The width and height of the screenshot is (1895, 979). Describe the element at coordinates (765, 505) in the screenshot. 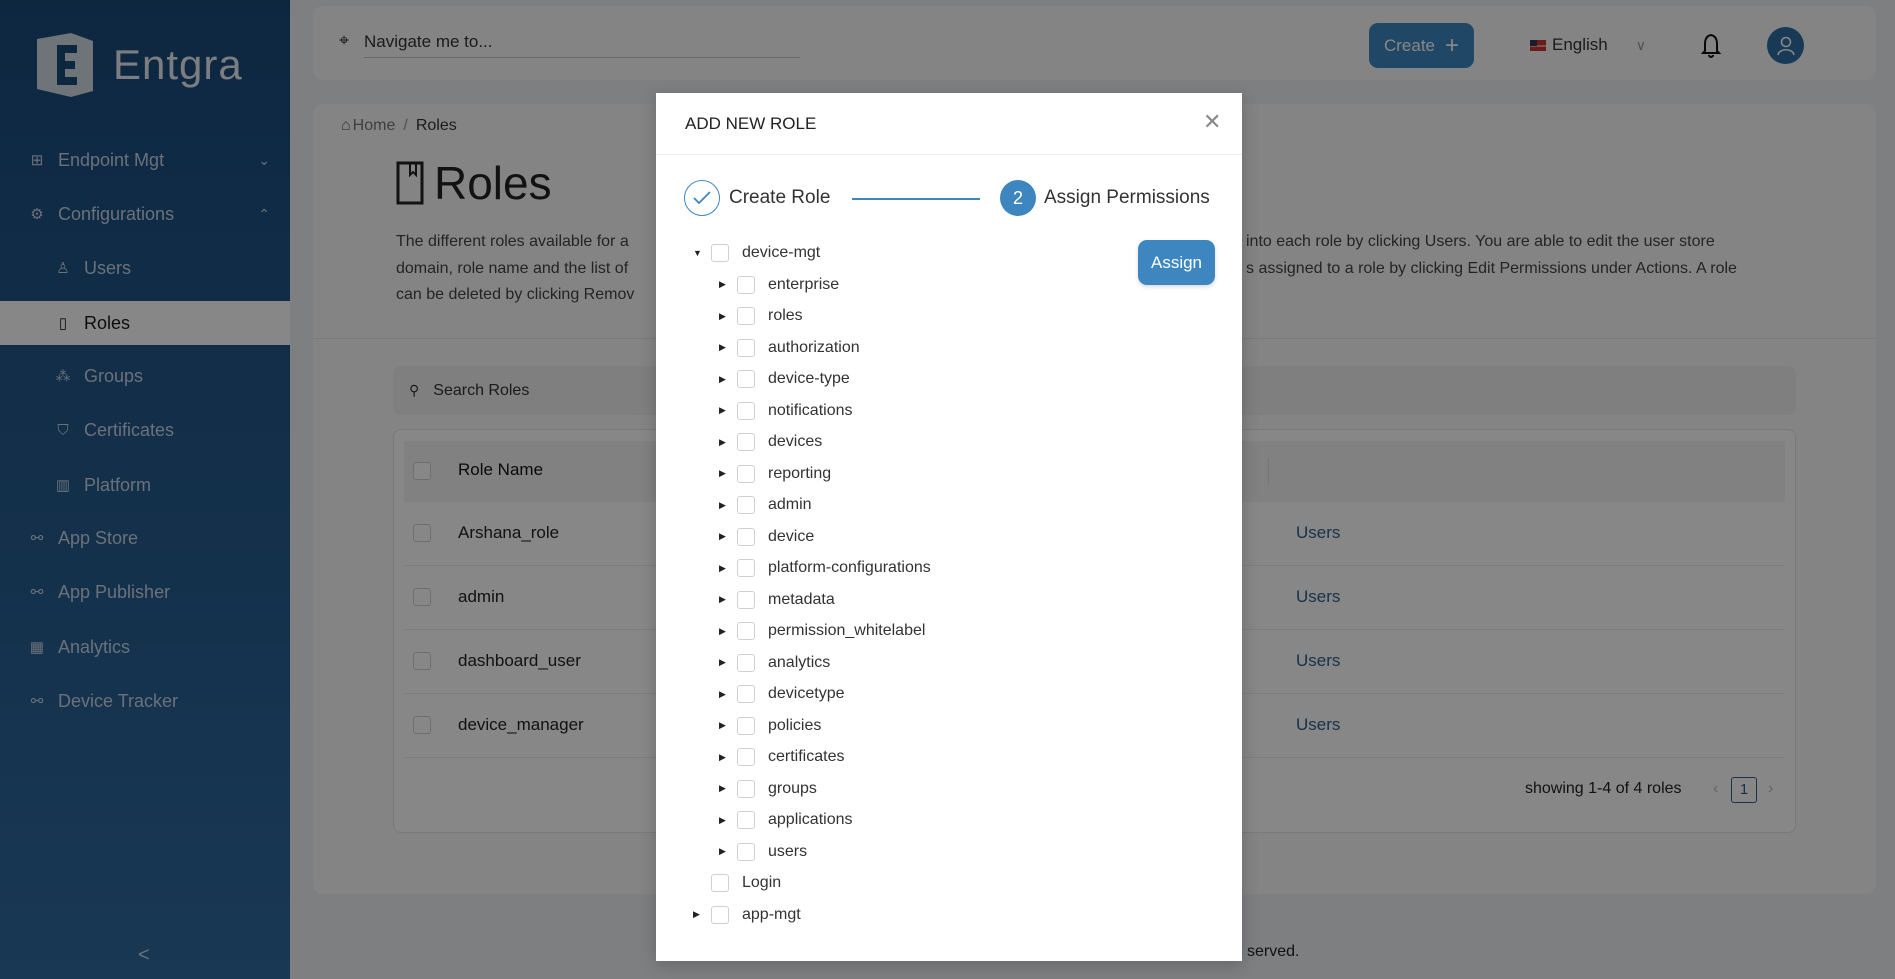

I see `tree-node: ▶ admin` at that location.